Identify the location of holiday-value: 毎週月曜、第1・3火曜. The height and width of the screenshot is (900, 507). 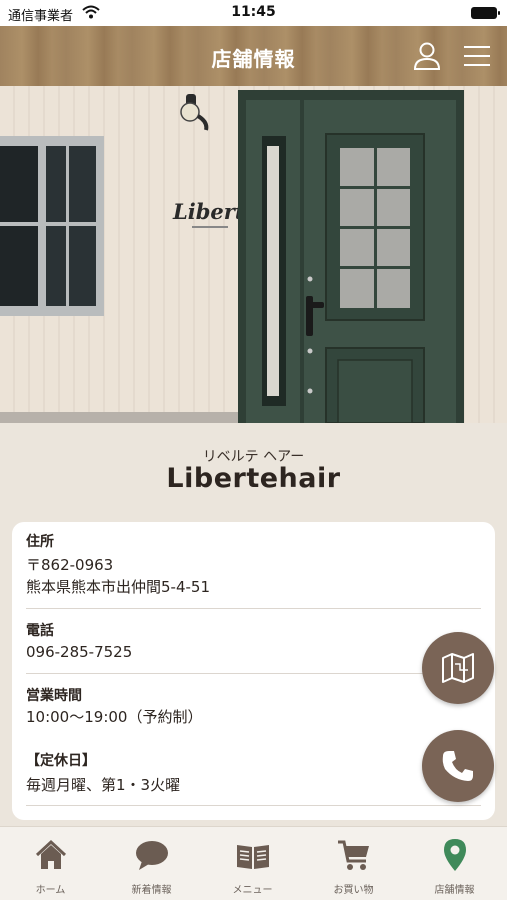
(103, 785).